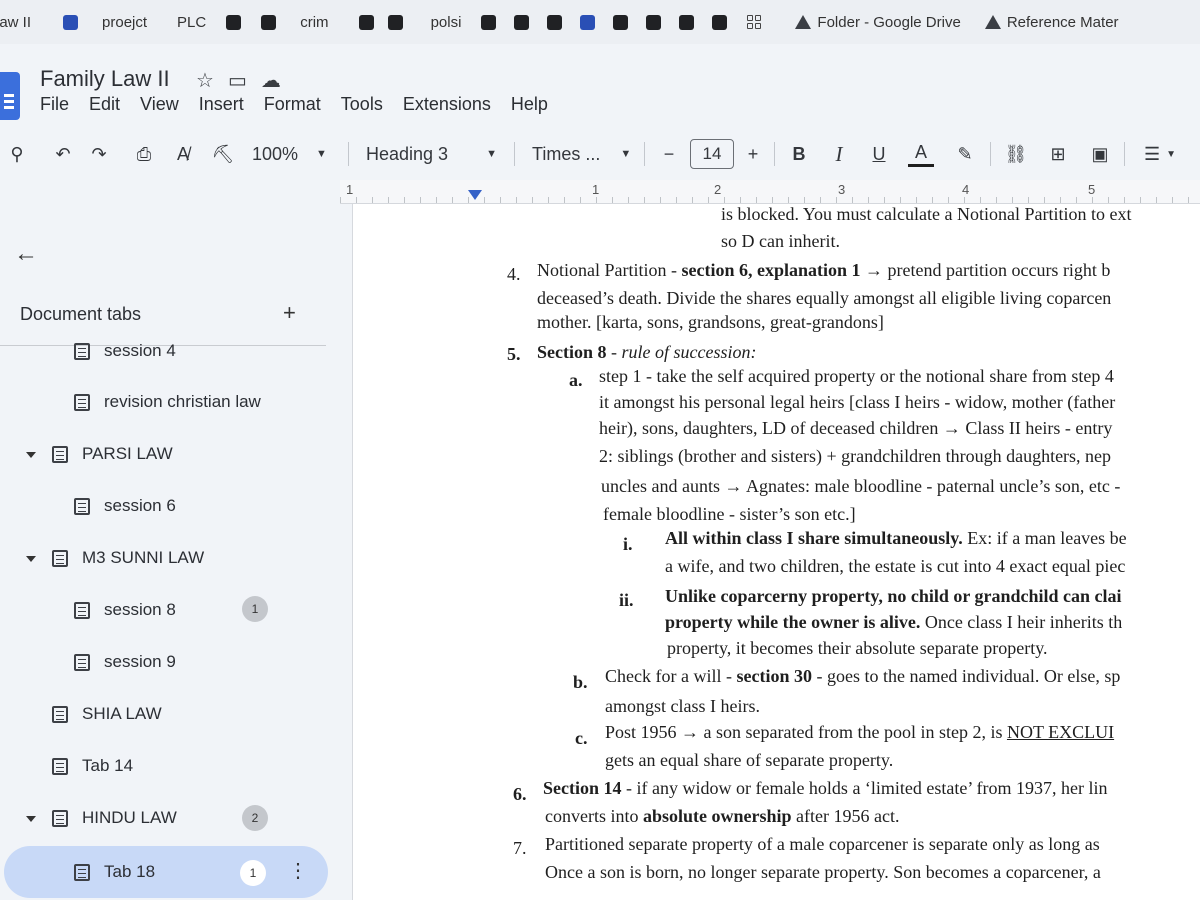 This screenshot has height=900, width=1200. I want to click on print-button: ⎙, so click(144, 154).